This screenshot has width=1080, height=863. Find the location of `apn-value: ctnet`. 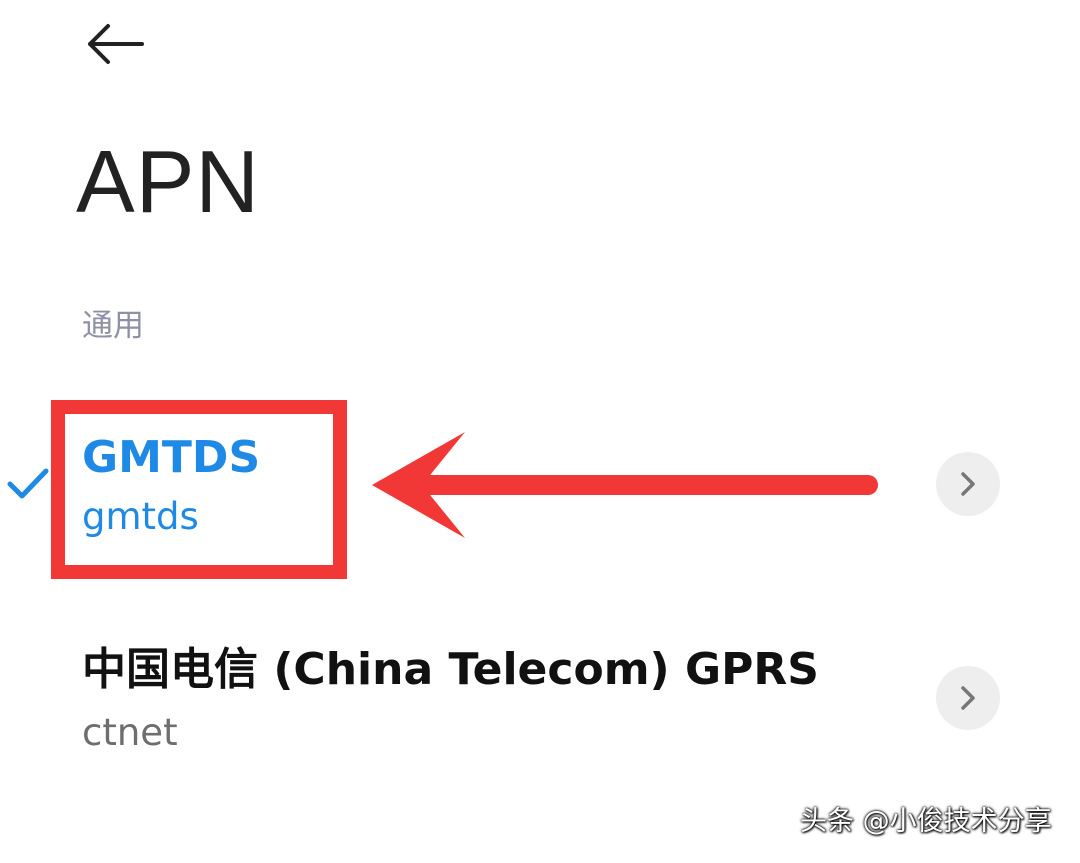

apn-value: ctnet is located at coordinates (130, 732).